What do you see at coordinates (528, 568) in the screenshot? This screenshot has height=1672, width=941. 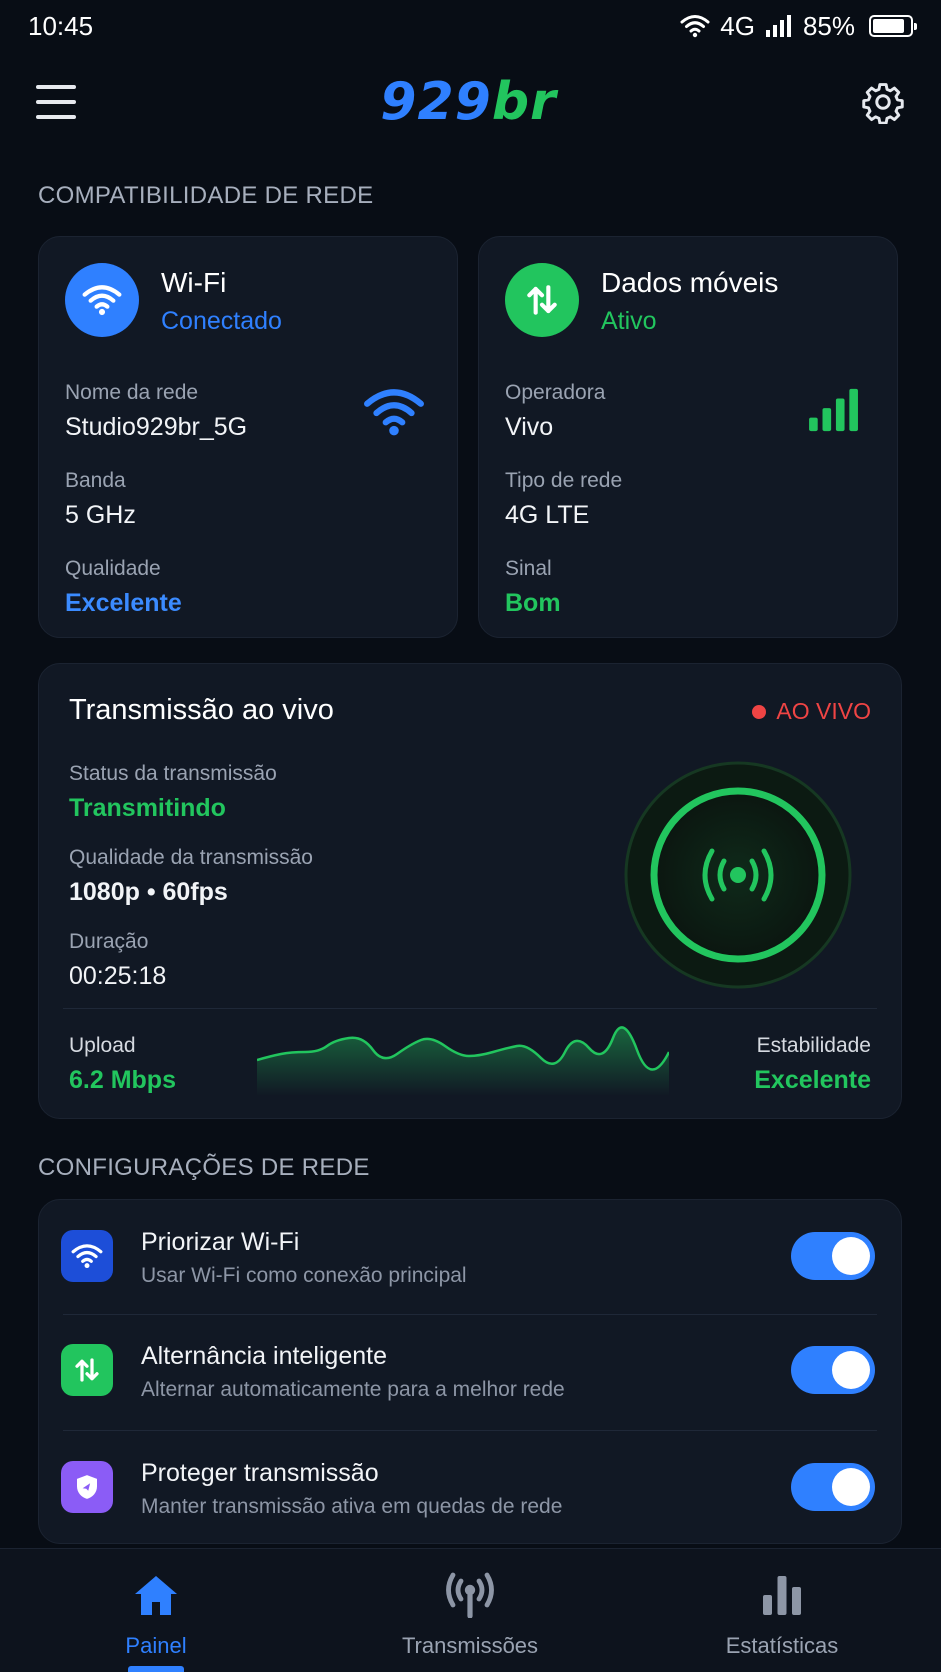 I see `mobile-signal-label: Sinal` at bounding box center [528, 568].